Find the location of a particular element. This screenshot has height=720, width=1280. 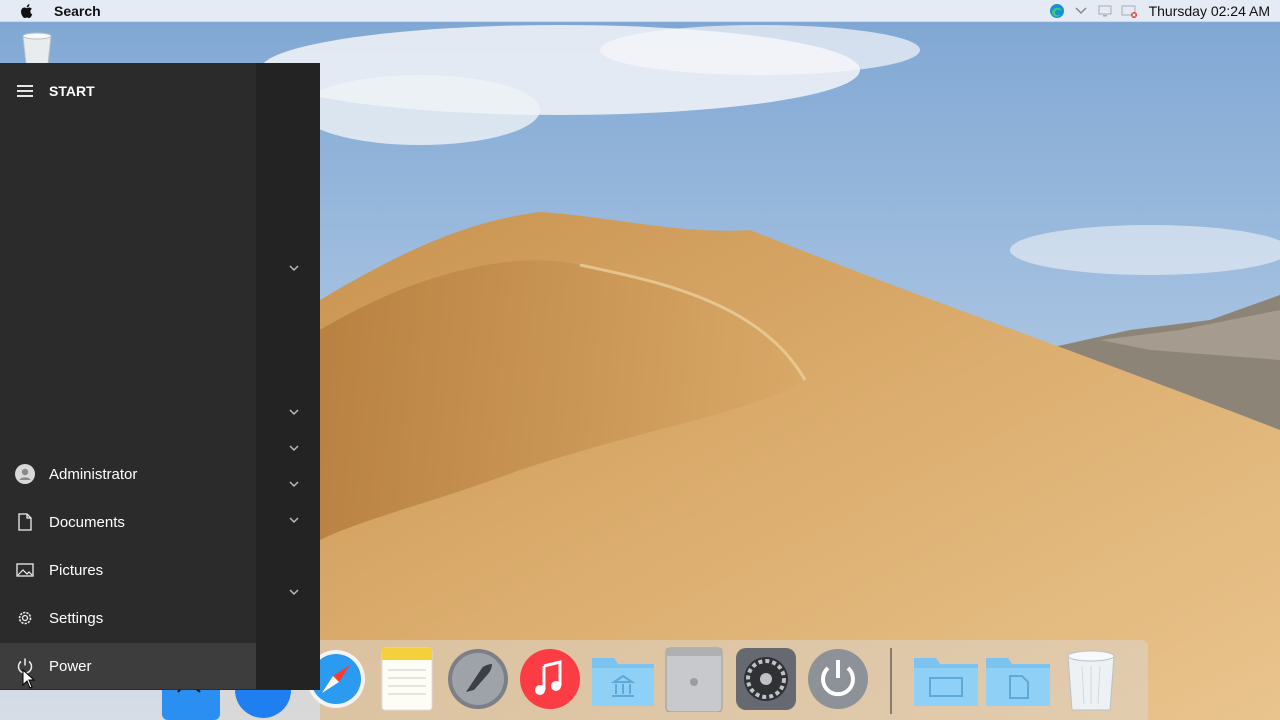

start-item-power: Power is located at coordinates (128, 666).